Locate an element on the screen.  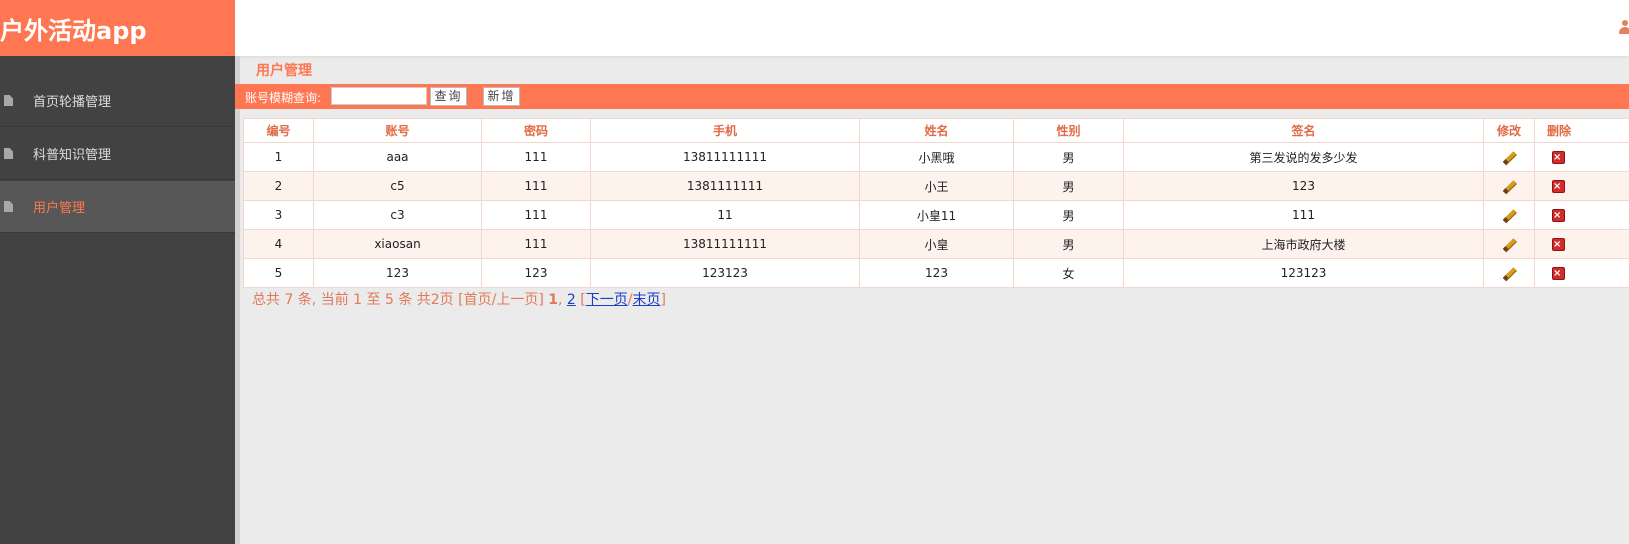
pagination-first-prev: [首页/上一页] is located at coordinates (501, 300).